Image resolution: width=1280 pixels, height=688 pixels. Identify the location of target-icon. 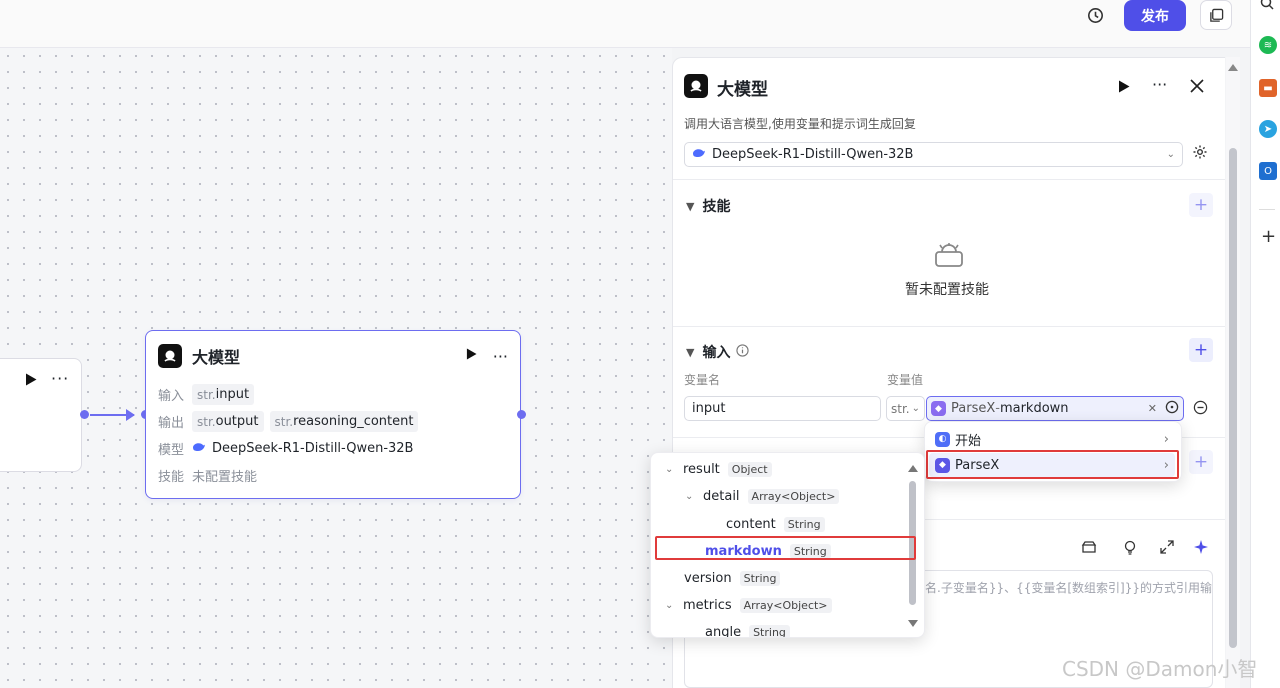
(1172, 409).